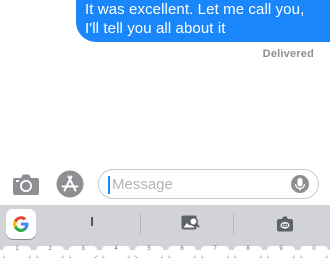 This screenshot has width=330, height=258. I want to click on key-hint: 3, so click(83, 249).